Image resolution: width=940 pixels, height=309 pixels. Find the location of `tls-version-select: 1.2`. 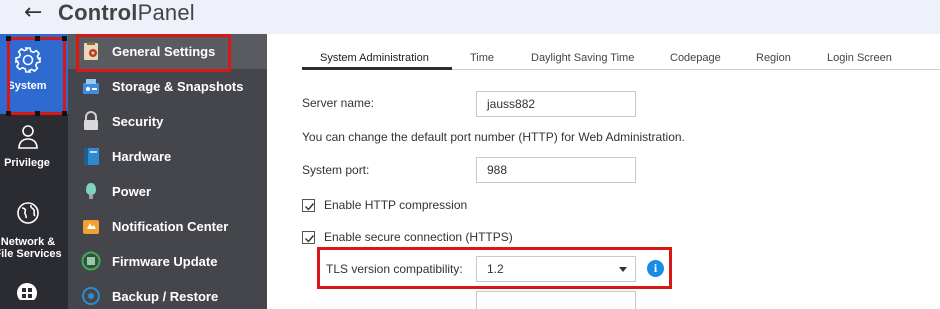

tls-version-select: 1.2 is located at coordinates (556, 269).